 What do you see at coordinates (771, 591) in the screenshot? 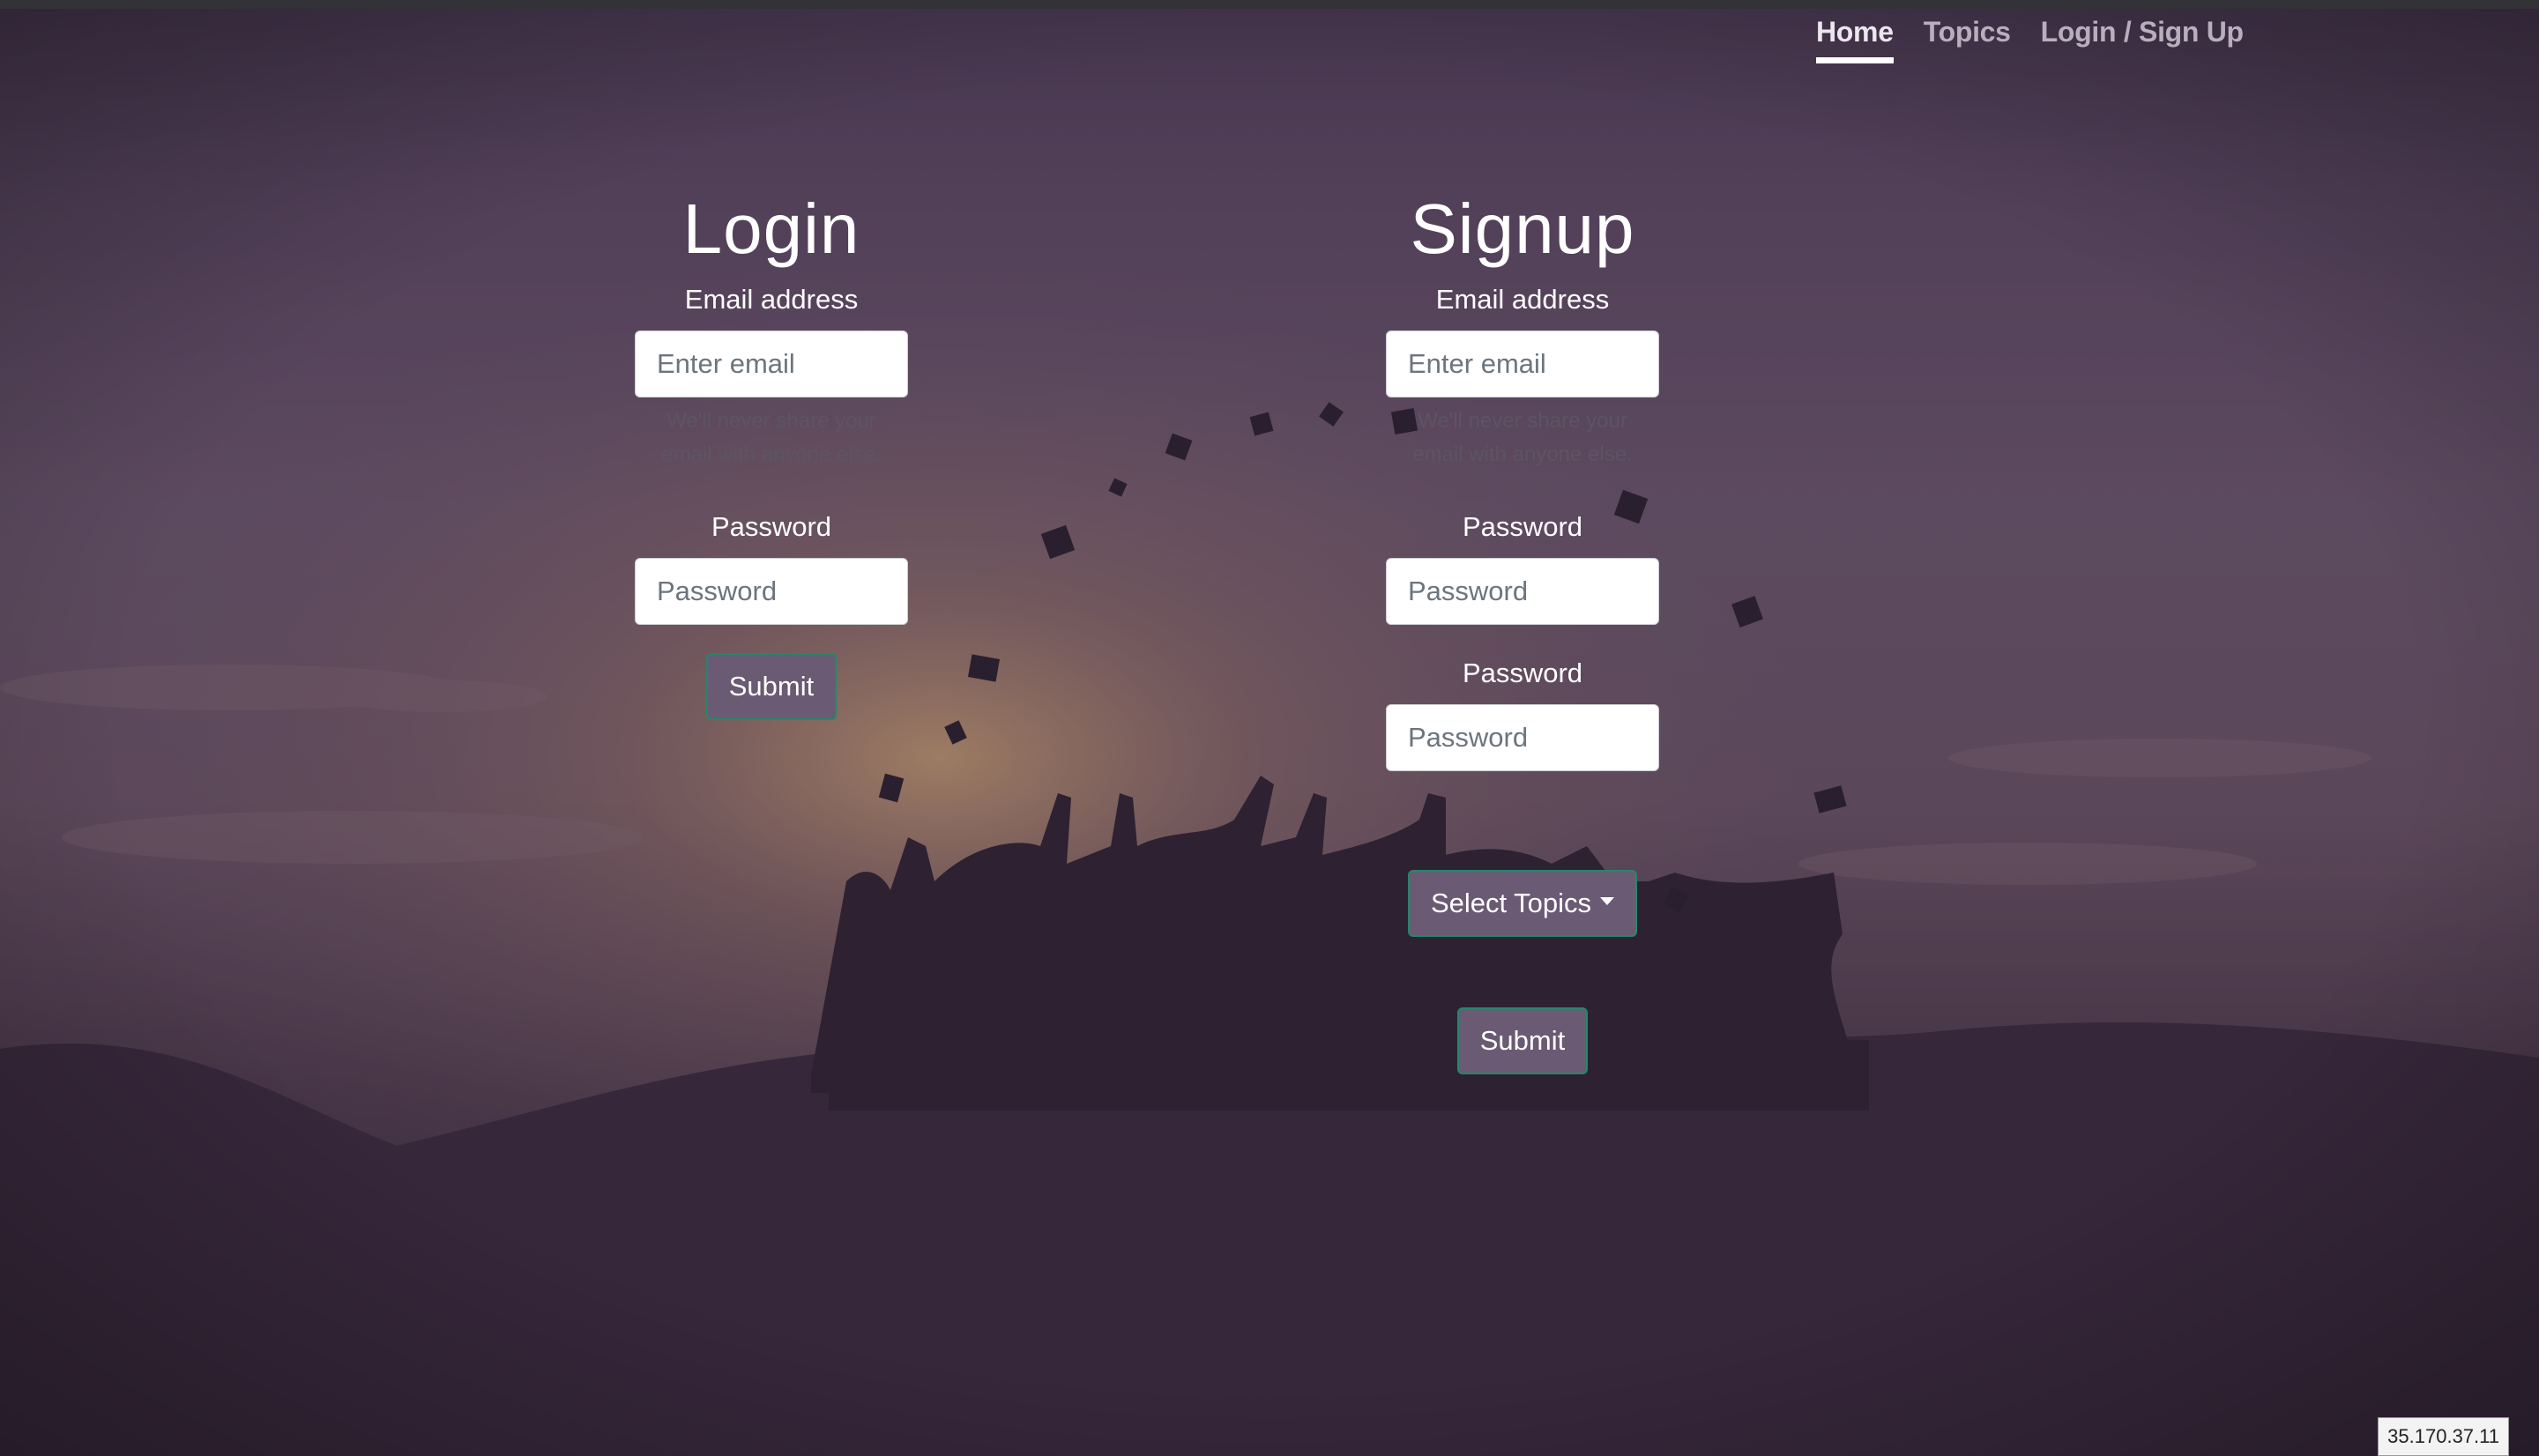
I see `login-password-input` at bounding box center [771, 591].